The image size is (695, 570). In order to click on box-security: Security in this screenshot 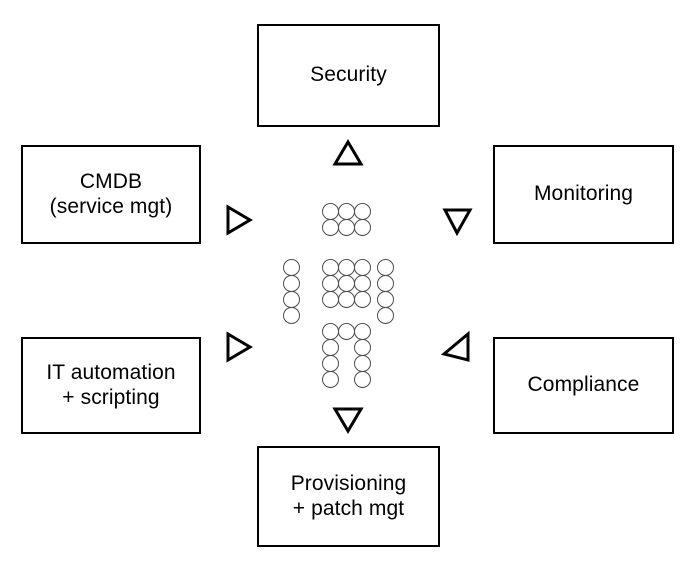, I will do `click(348, 75)`.